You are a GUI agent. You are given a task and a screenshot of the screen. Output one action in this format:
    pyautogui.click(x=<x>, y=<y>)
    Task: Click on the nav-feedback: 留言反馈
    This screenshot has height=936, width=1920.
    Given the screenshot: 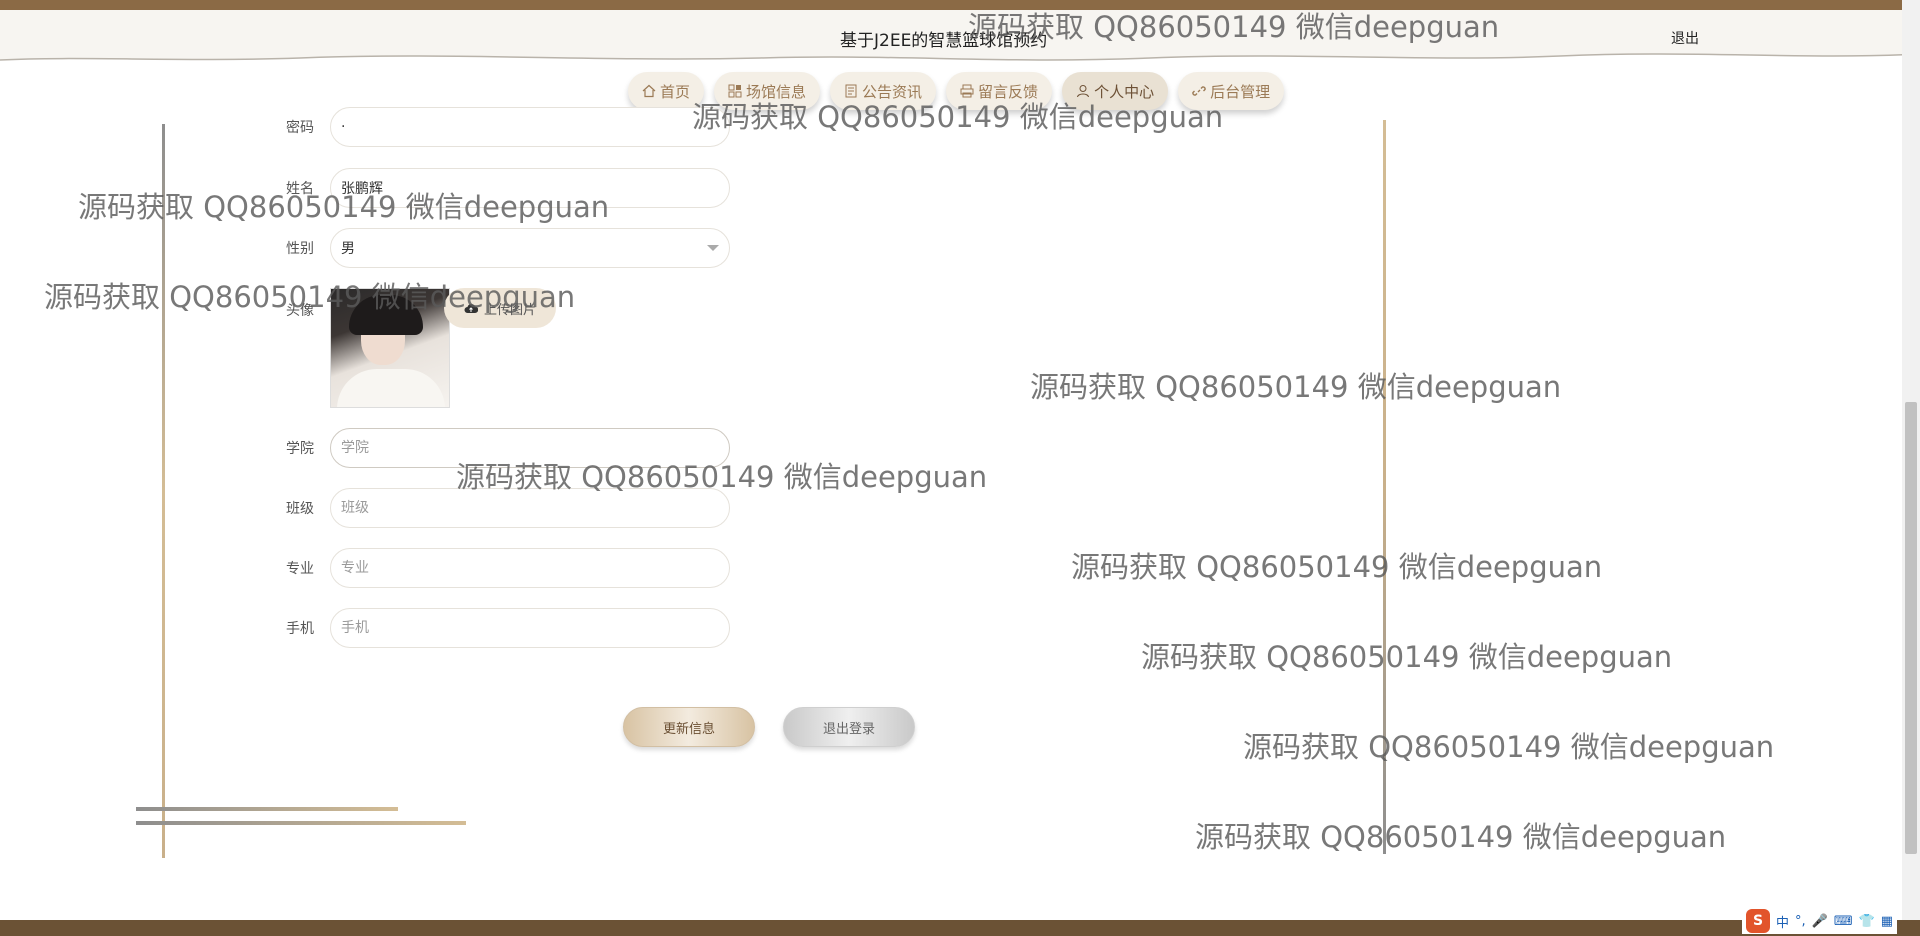 What is the action you would take?
    pyautogui.click(x=999, y=91)
    